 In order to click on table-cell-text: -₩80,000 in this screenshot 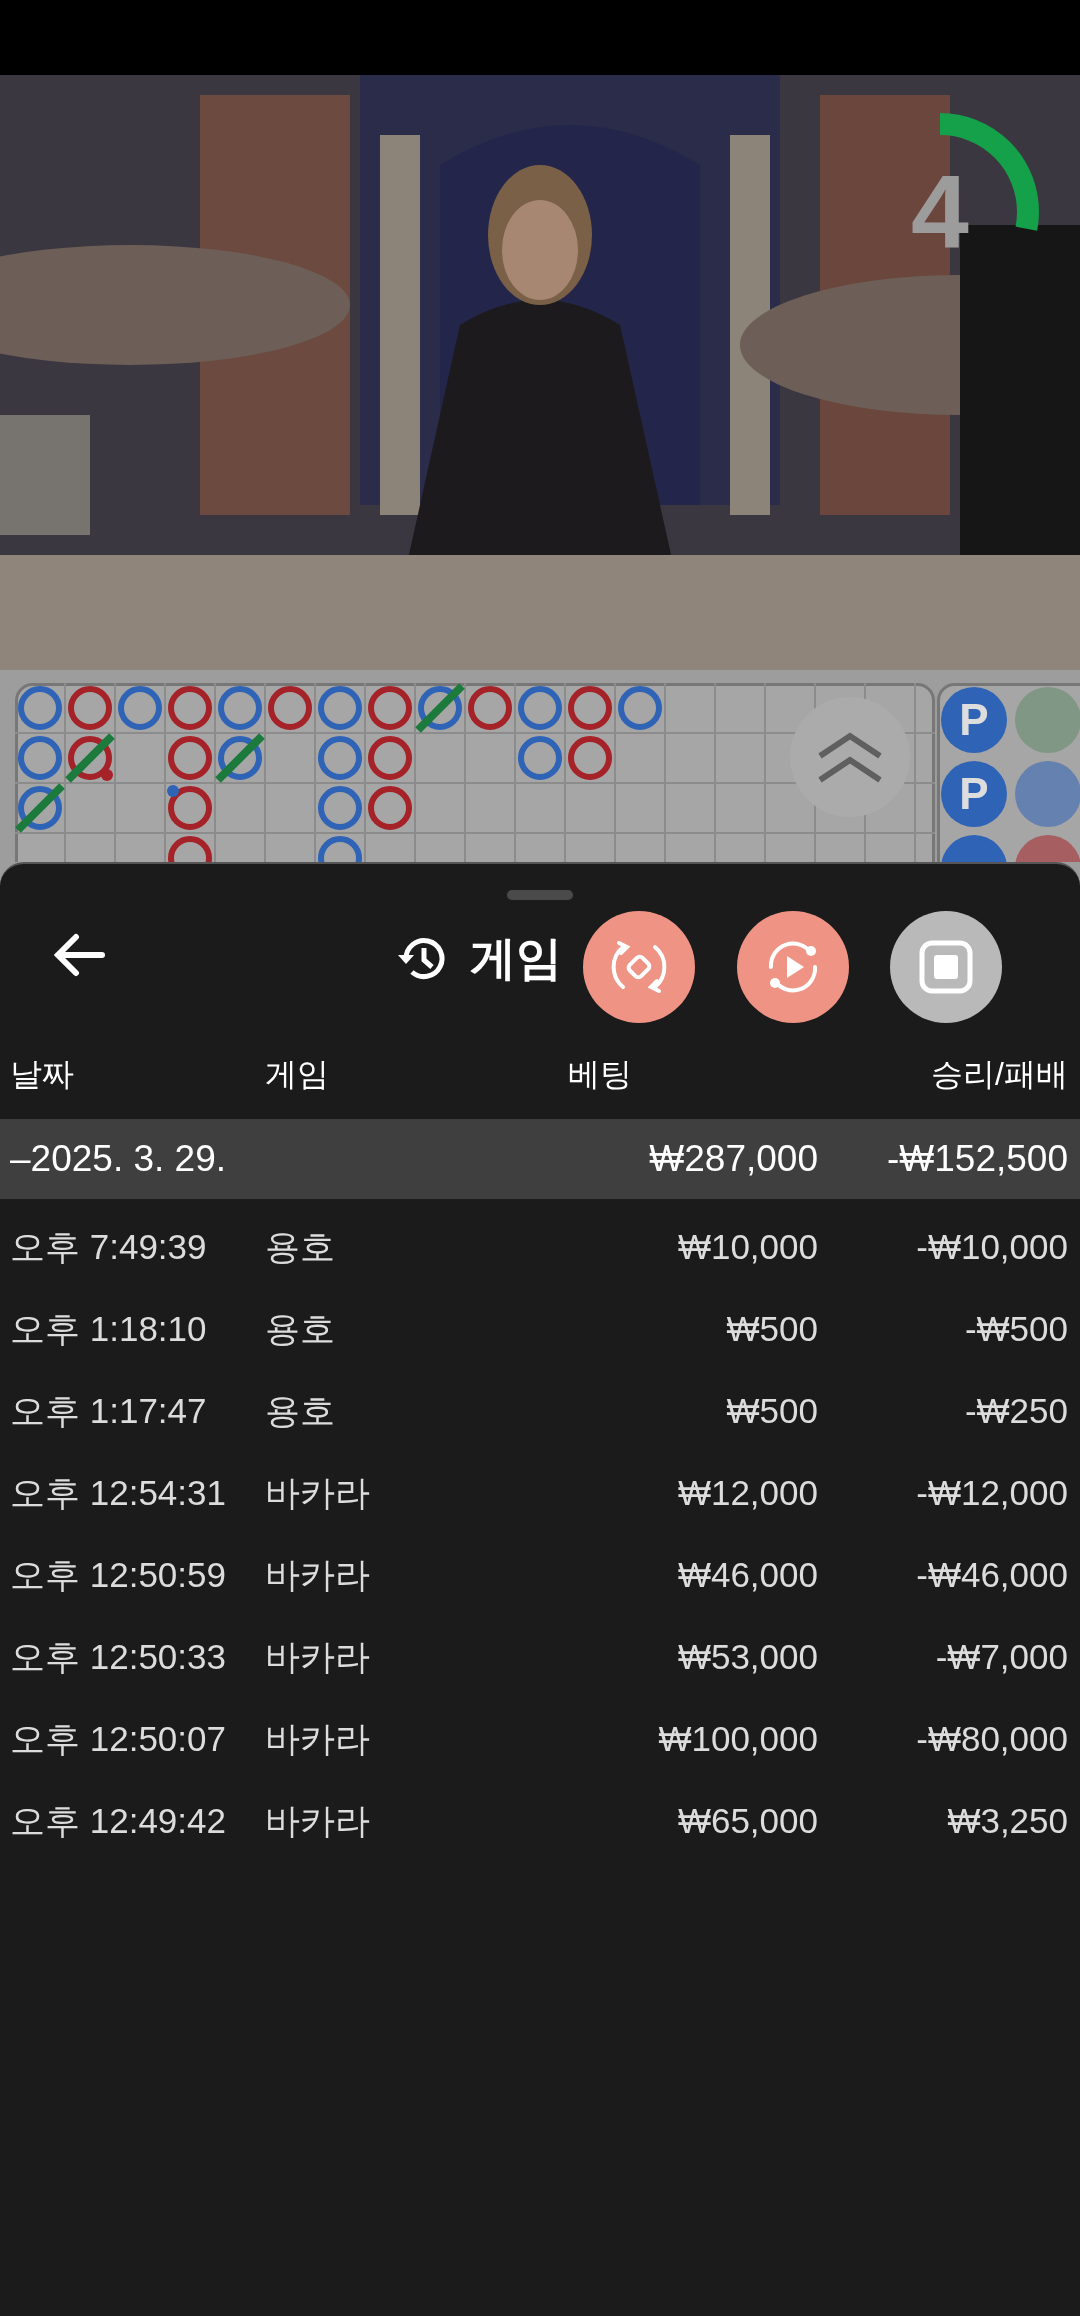, I will do `click(991, 1739)`.